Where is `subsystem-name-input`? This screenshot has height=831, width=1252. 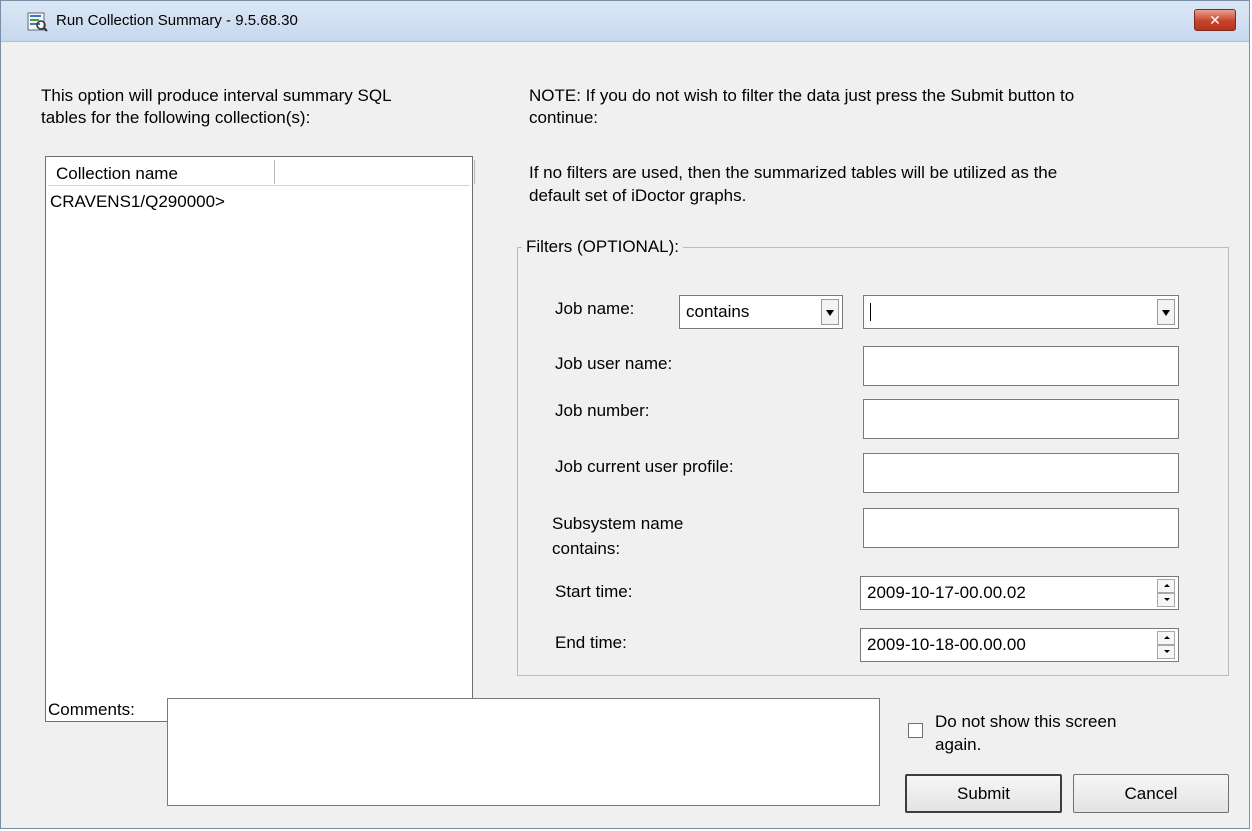
subsystem-name-input is located at coordinates (1021, 528).